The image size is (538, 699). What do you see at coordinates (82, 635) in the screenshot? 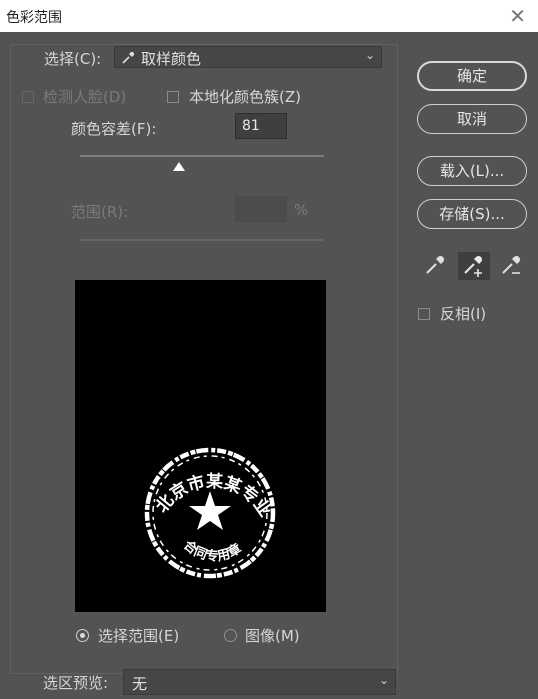
I see `selection-radio` at bounding box center [82, 635].